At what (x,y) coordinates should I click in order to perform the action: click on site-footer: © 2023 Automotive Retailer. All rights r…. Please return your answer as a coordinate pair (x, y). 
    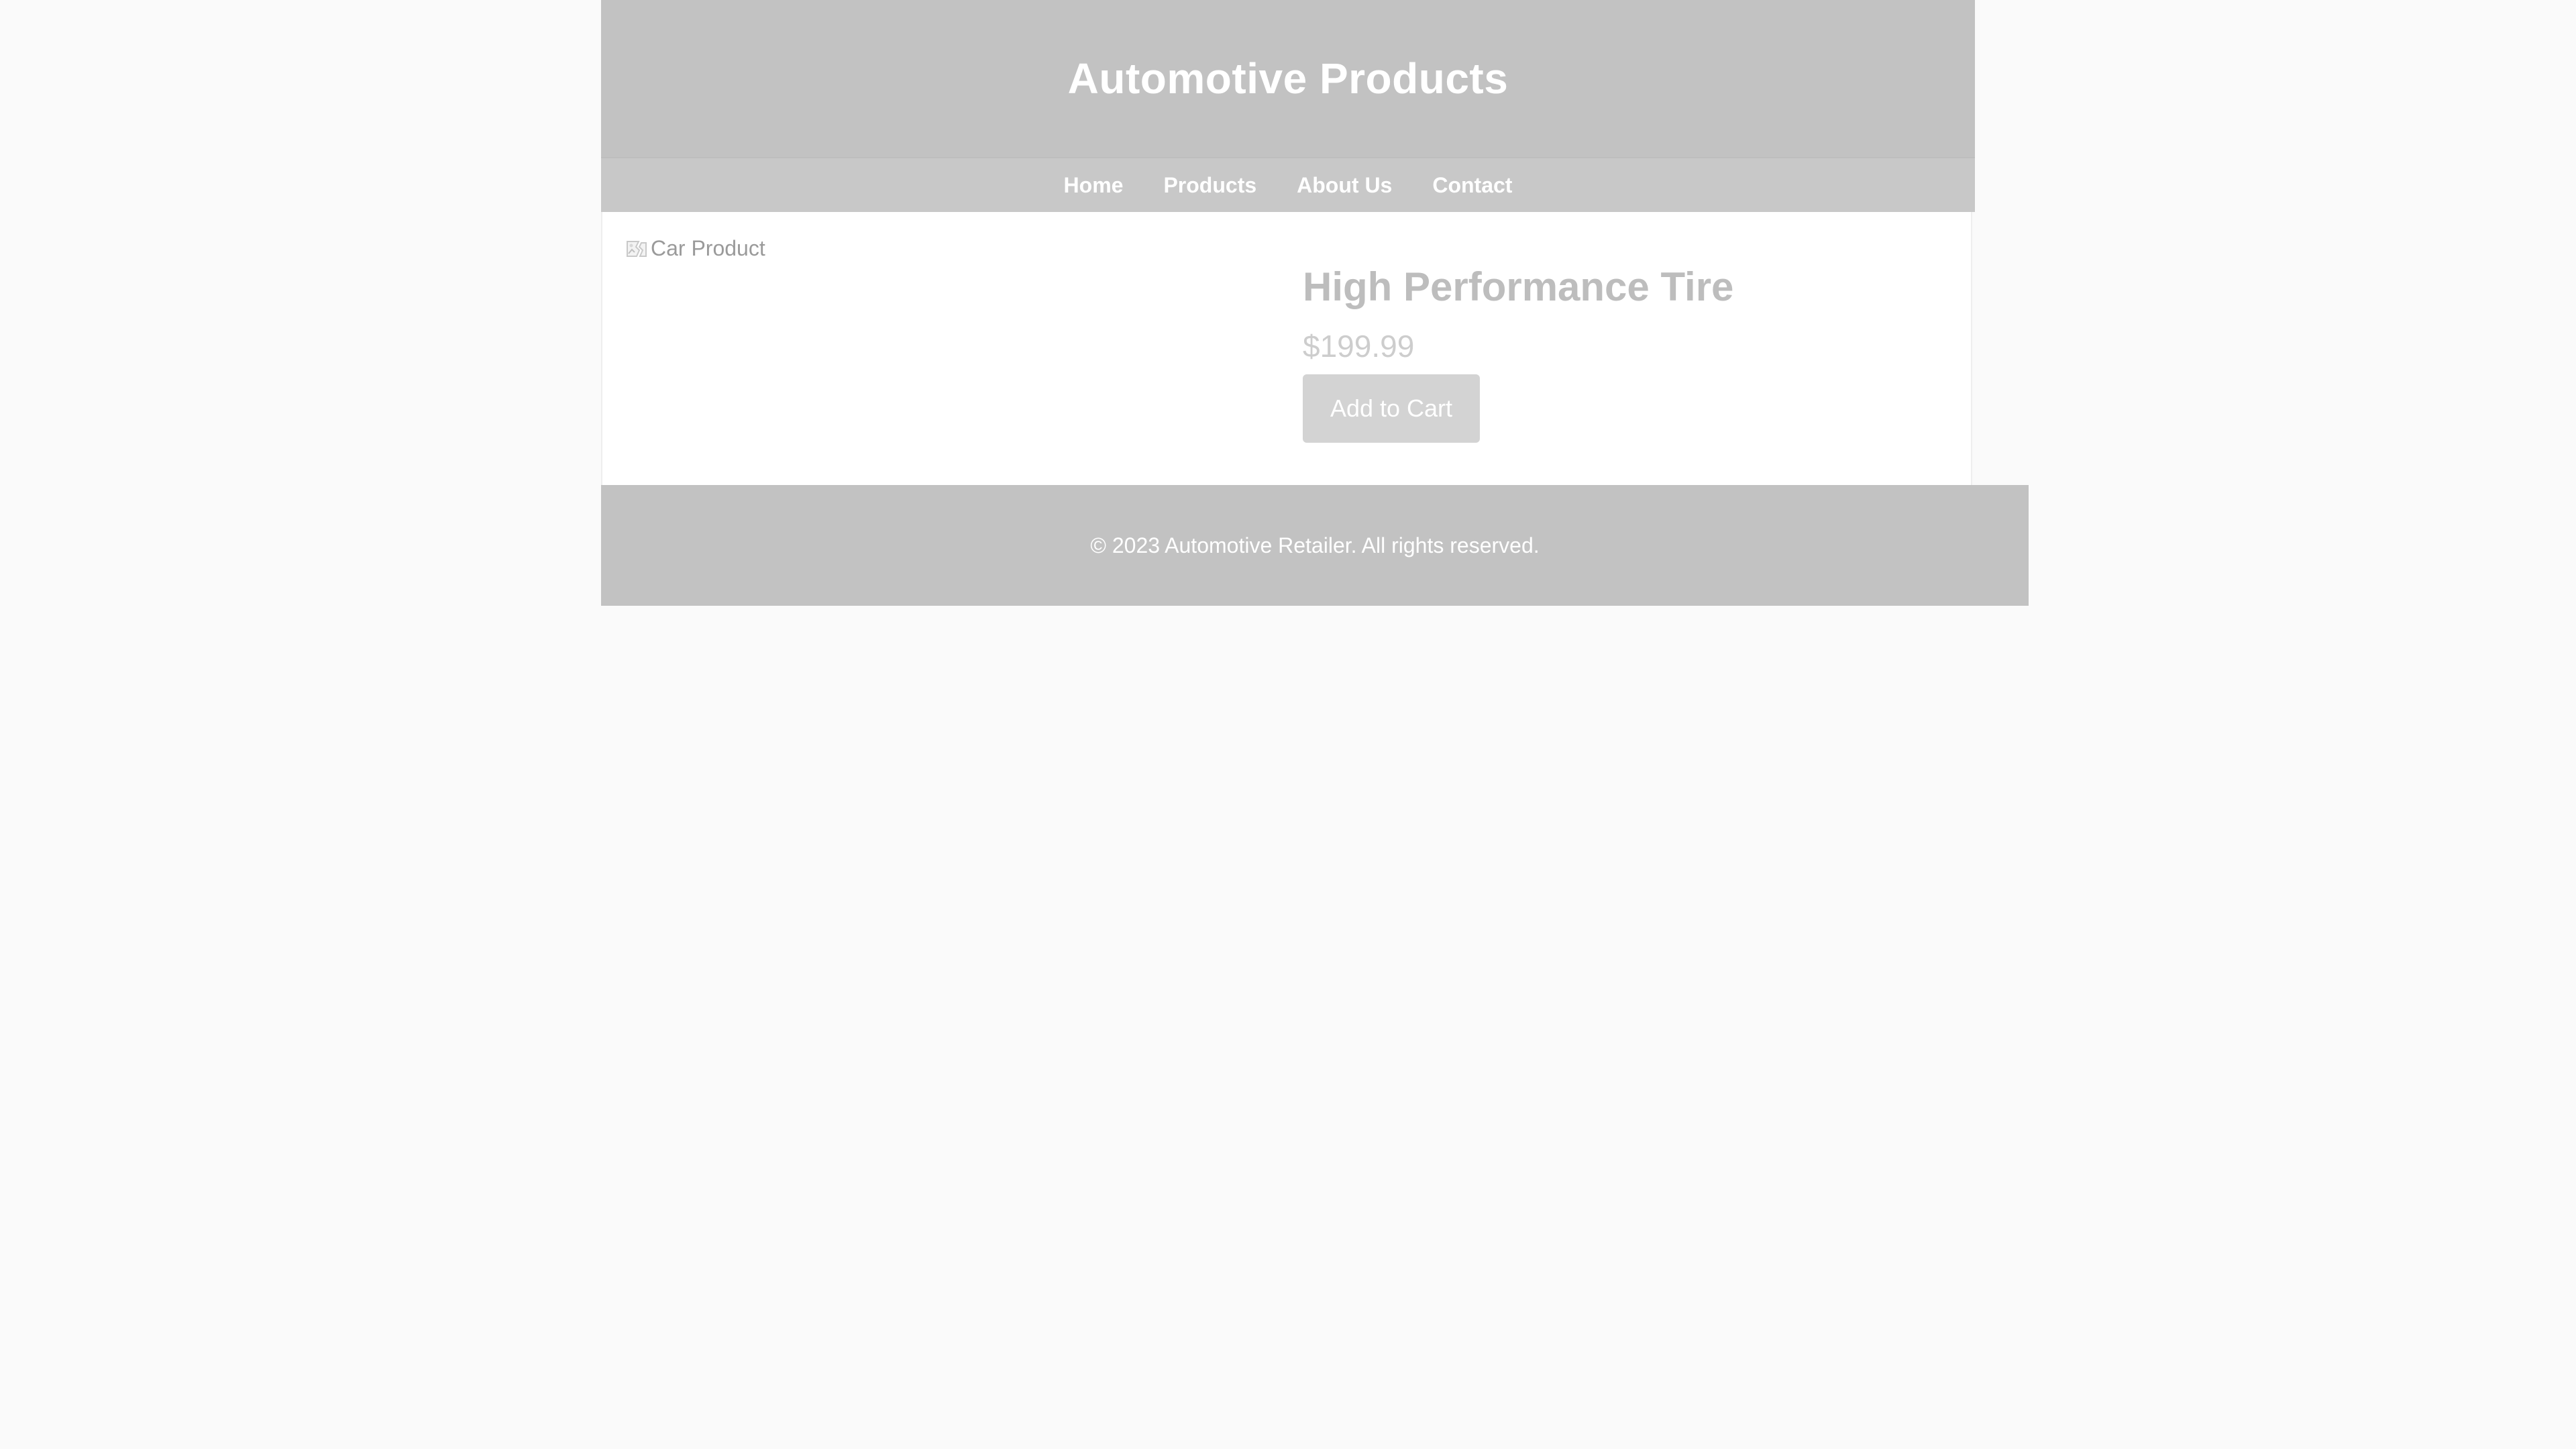
    Looking at the image, I should click on (1315, 545).